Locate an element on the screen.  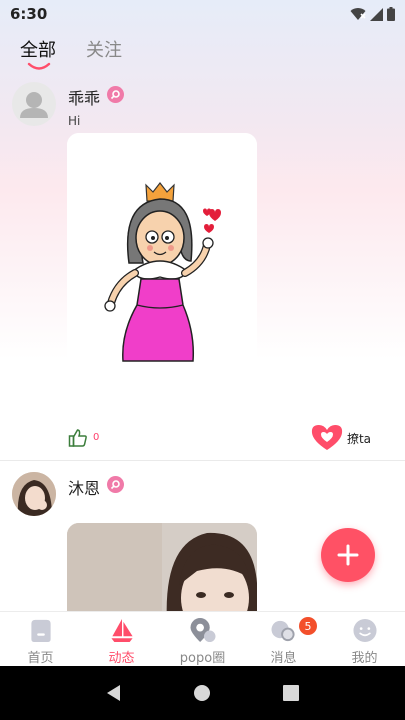
nav-feed: 动态 is located at coordinates (121, 639).